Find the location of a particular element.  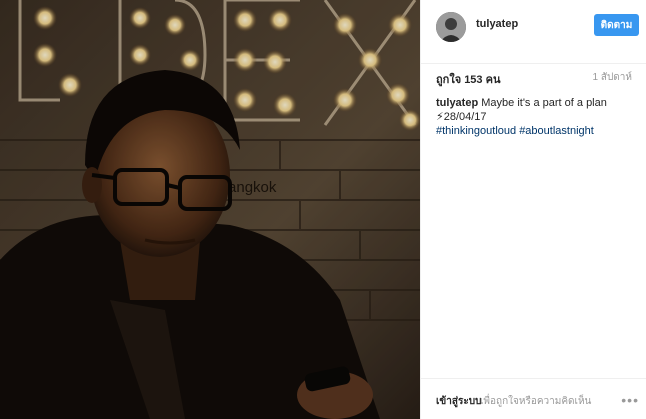

likes-count: ถูกใจ 153 คน is located at coordinates (468, 79).